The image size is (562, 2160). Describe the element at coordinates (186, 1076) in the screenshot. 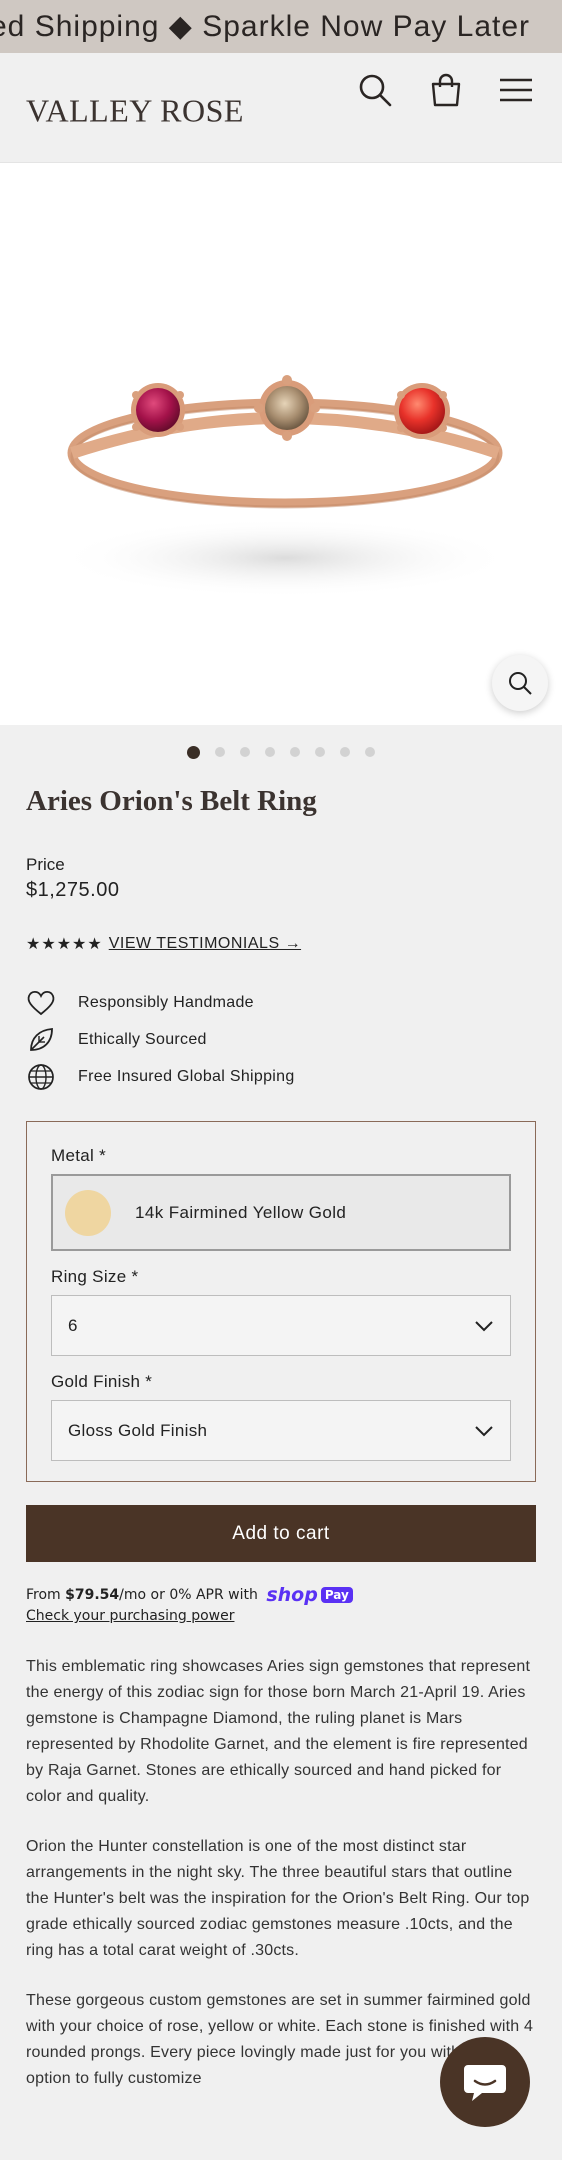

I see `feature-label: Free Insured Global Shipping` at that location.